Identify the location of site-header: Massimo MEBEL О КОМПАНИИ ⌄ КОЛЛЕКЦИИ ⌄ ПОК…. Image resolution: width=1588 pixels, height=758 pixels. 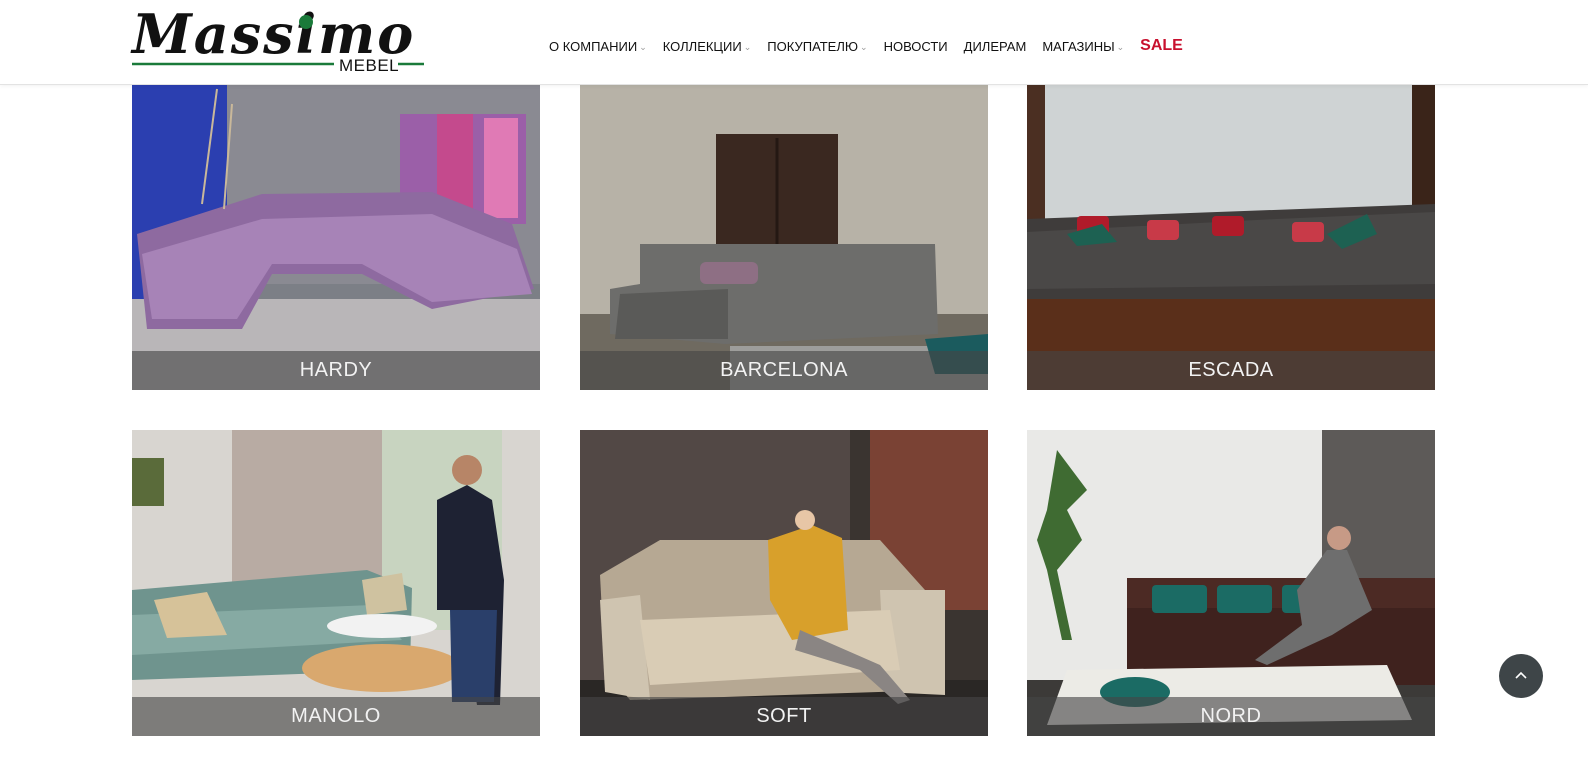
(794, 42).